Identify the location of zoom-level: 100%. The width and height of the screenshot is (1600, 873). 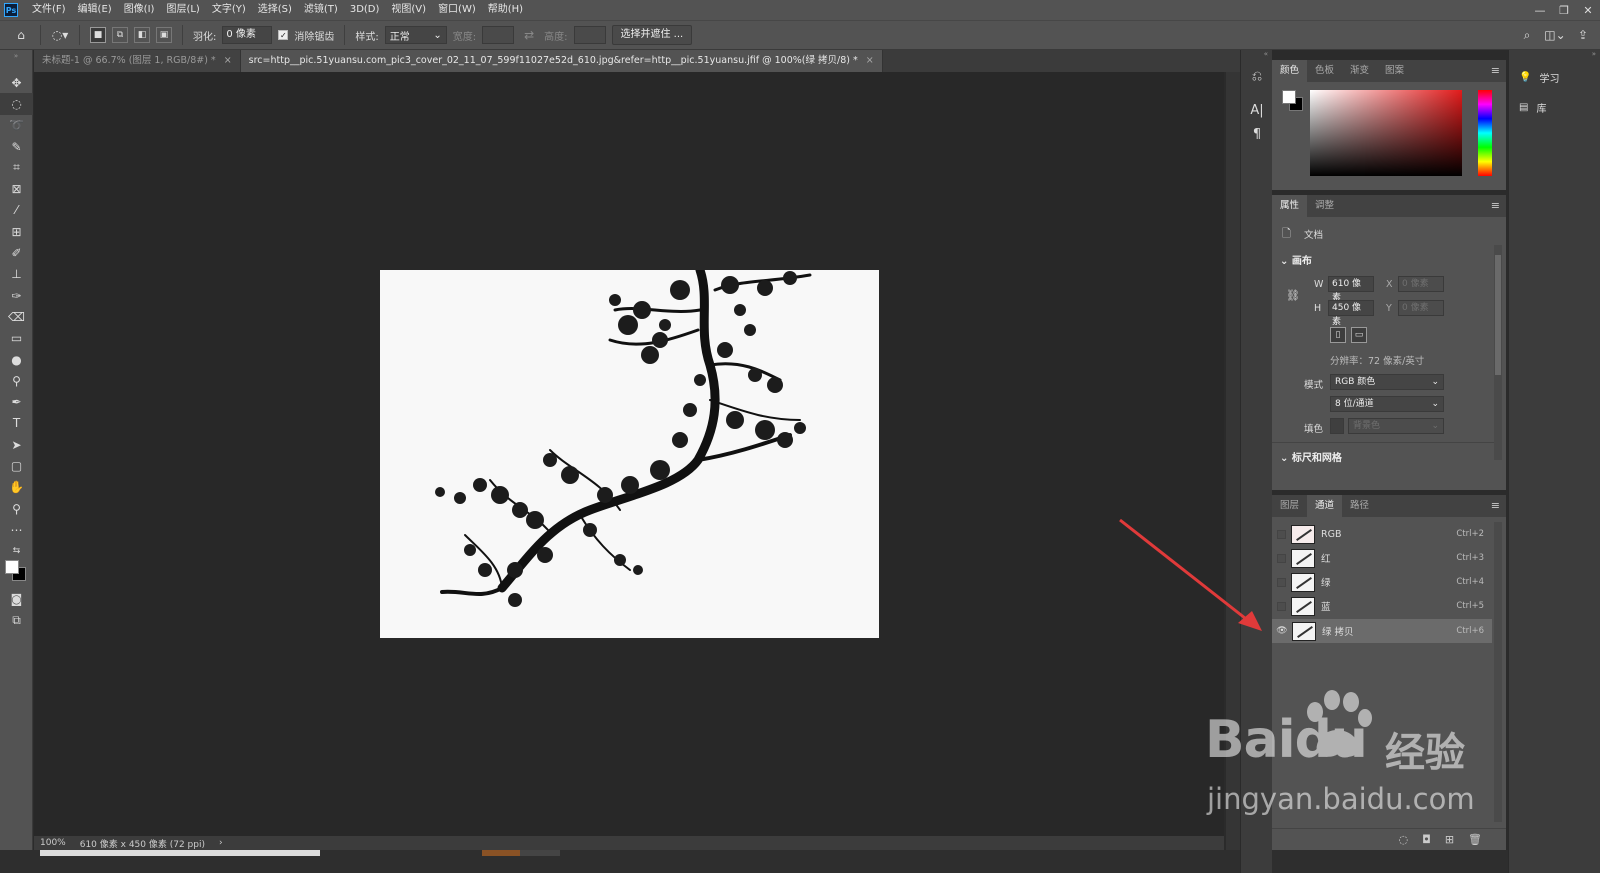
(53, 843).